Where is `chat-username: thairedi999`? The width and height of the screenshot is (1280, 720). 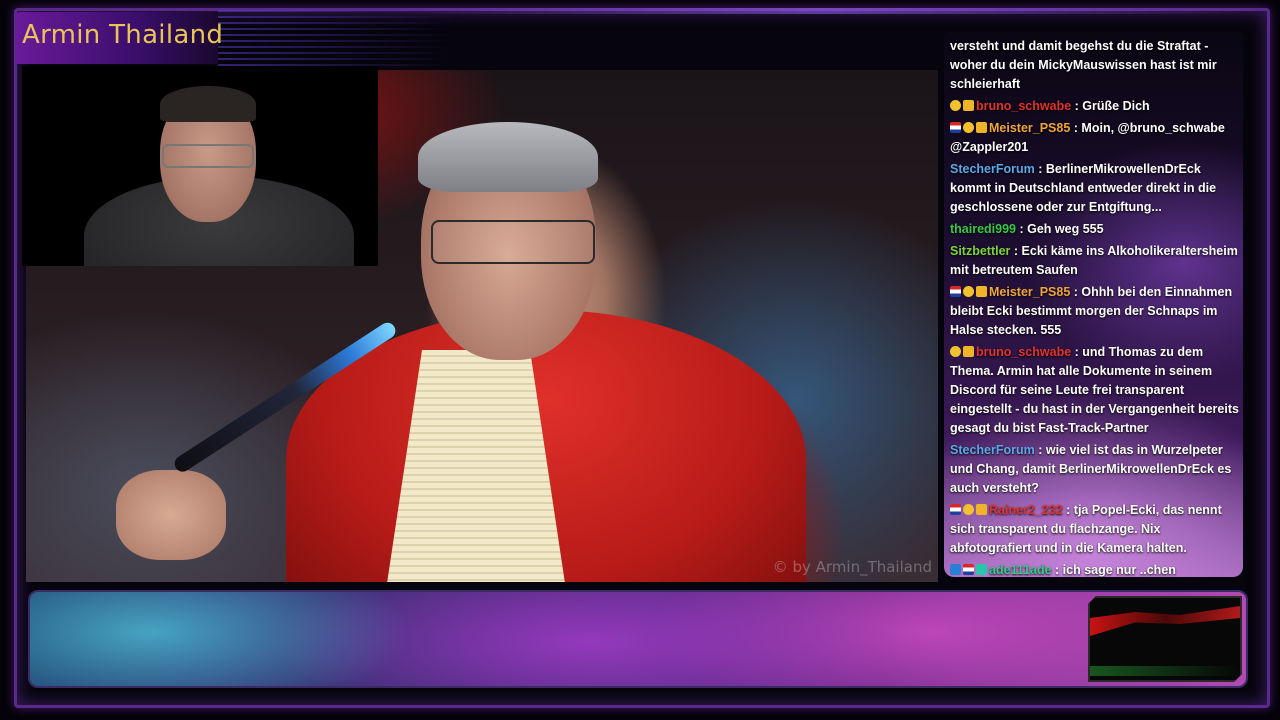 chat-username: thairedi999 is located at coordinates (983, 229).